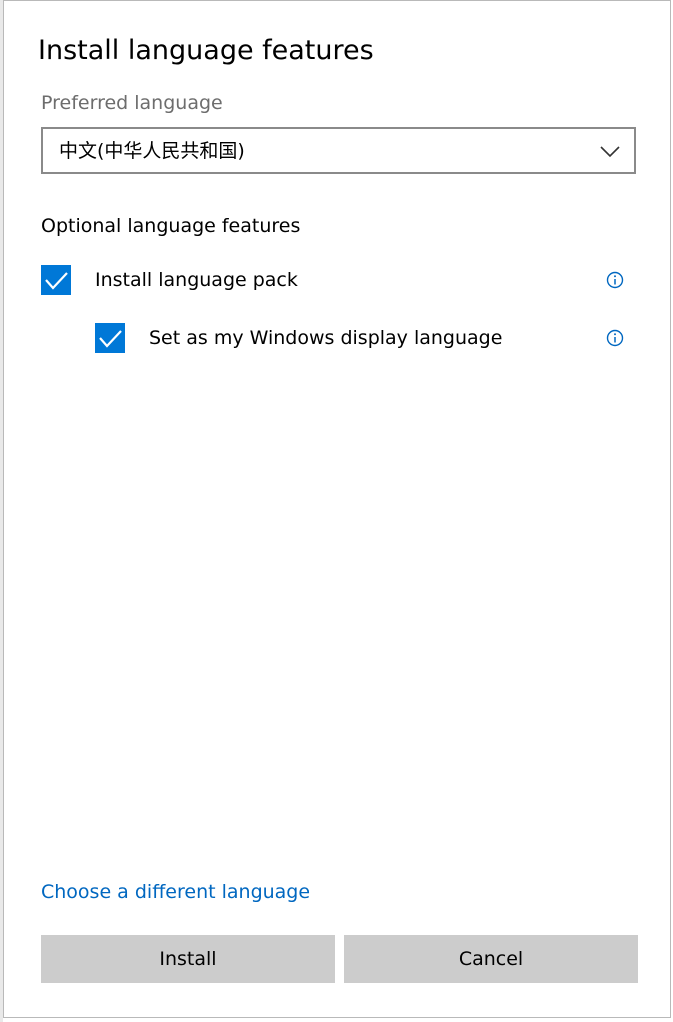 The image size is (673, 1022). Describe the element at coordinates (338, 150) in the screenshot. I see `preferred-language-dropdown: 中文(中华人民共和国)` at that location.